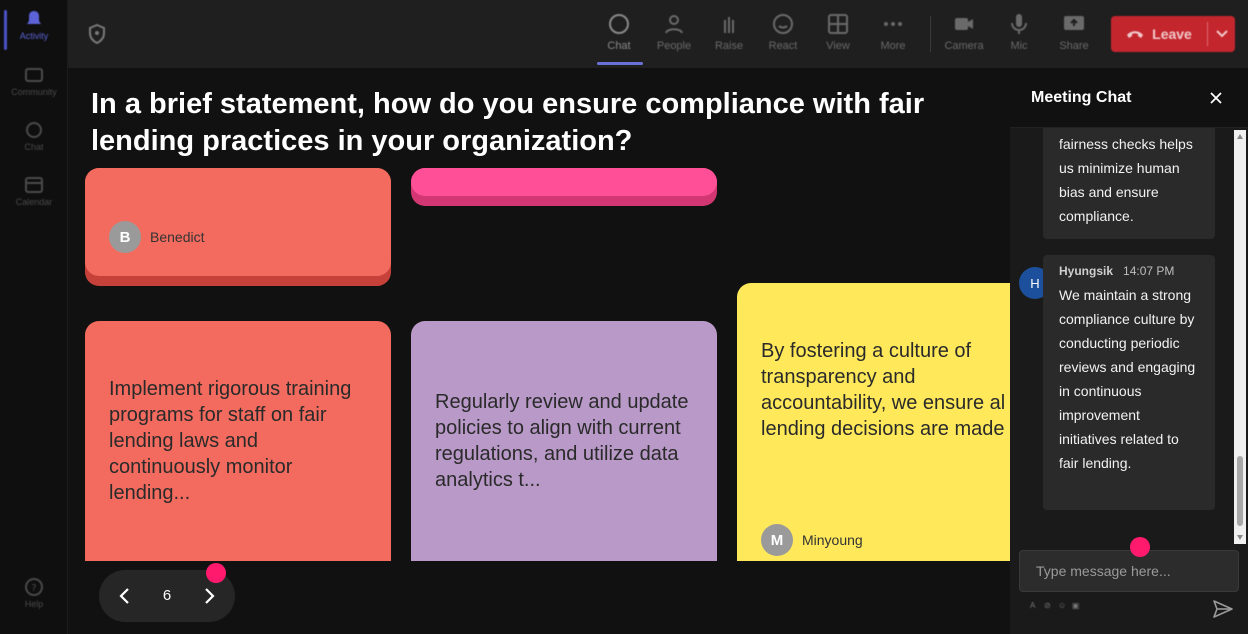 The image size is (1248, 634). I want to click on chat-scrollbar, so click(1240, 337).